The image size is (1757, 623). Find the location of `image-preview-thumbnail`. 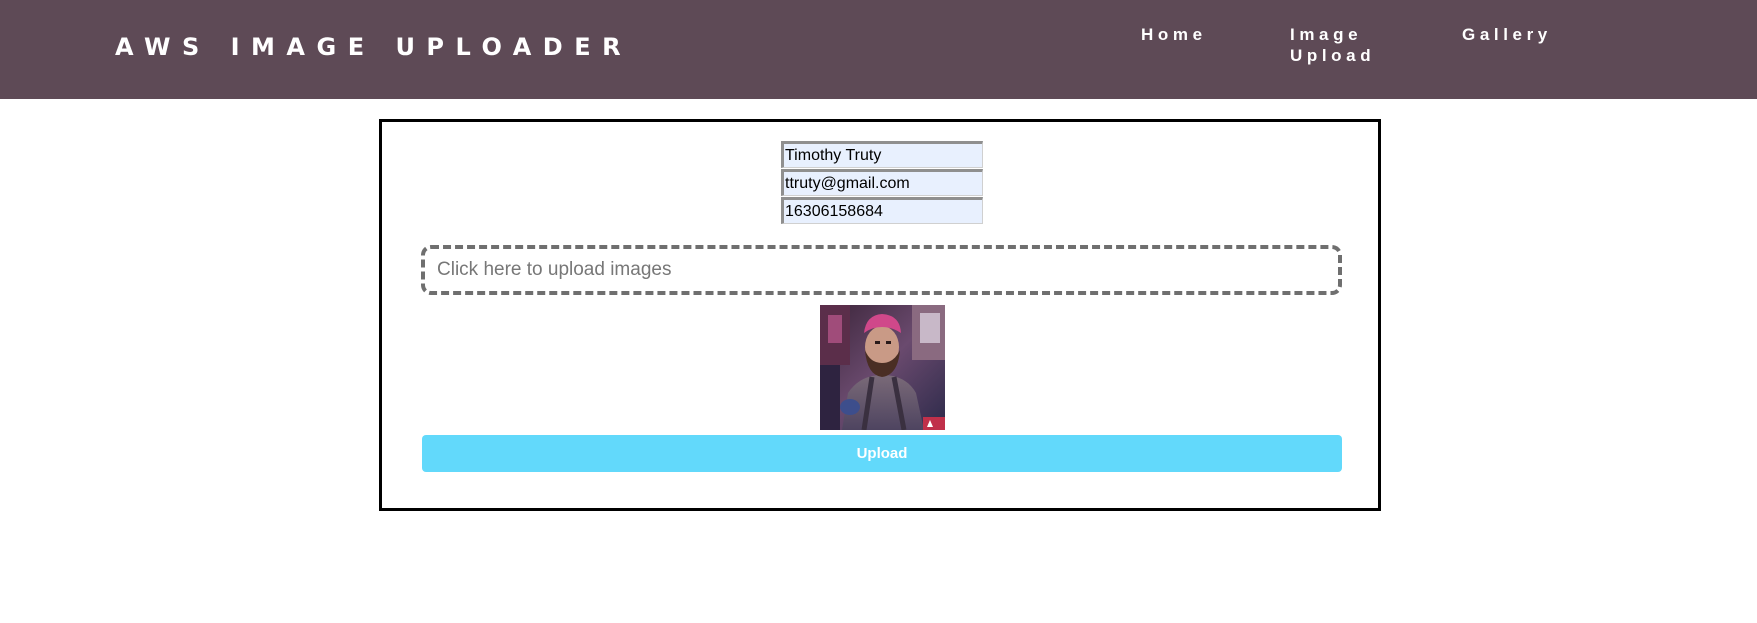

image-preview-thumbnail is located at coordinates (882, 367).